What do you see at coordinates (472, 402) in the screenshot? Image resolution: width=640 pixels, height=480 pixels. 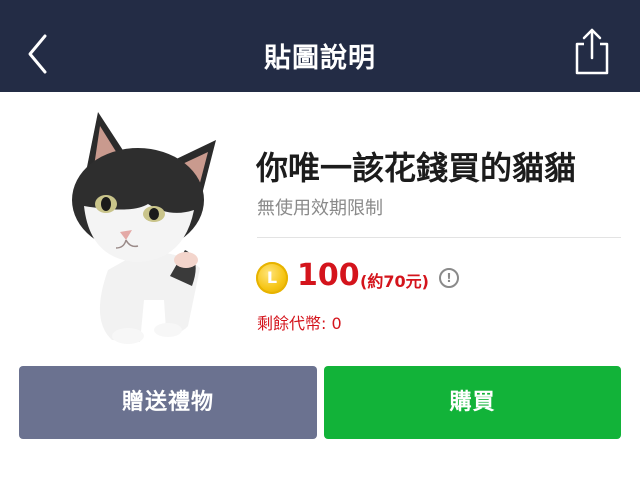 I see `buy-button: 購買` at bounding box center [472, 402].